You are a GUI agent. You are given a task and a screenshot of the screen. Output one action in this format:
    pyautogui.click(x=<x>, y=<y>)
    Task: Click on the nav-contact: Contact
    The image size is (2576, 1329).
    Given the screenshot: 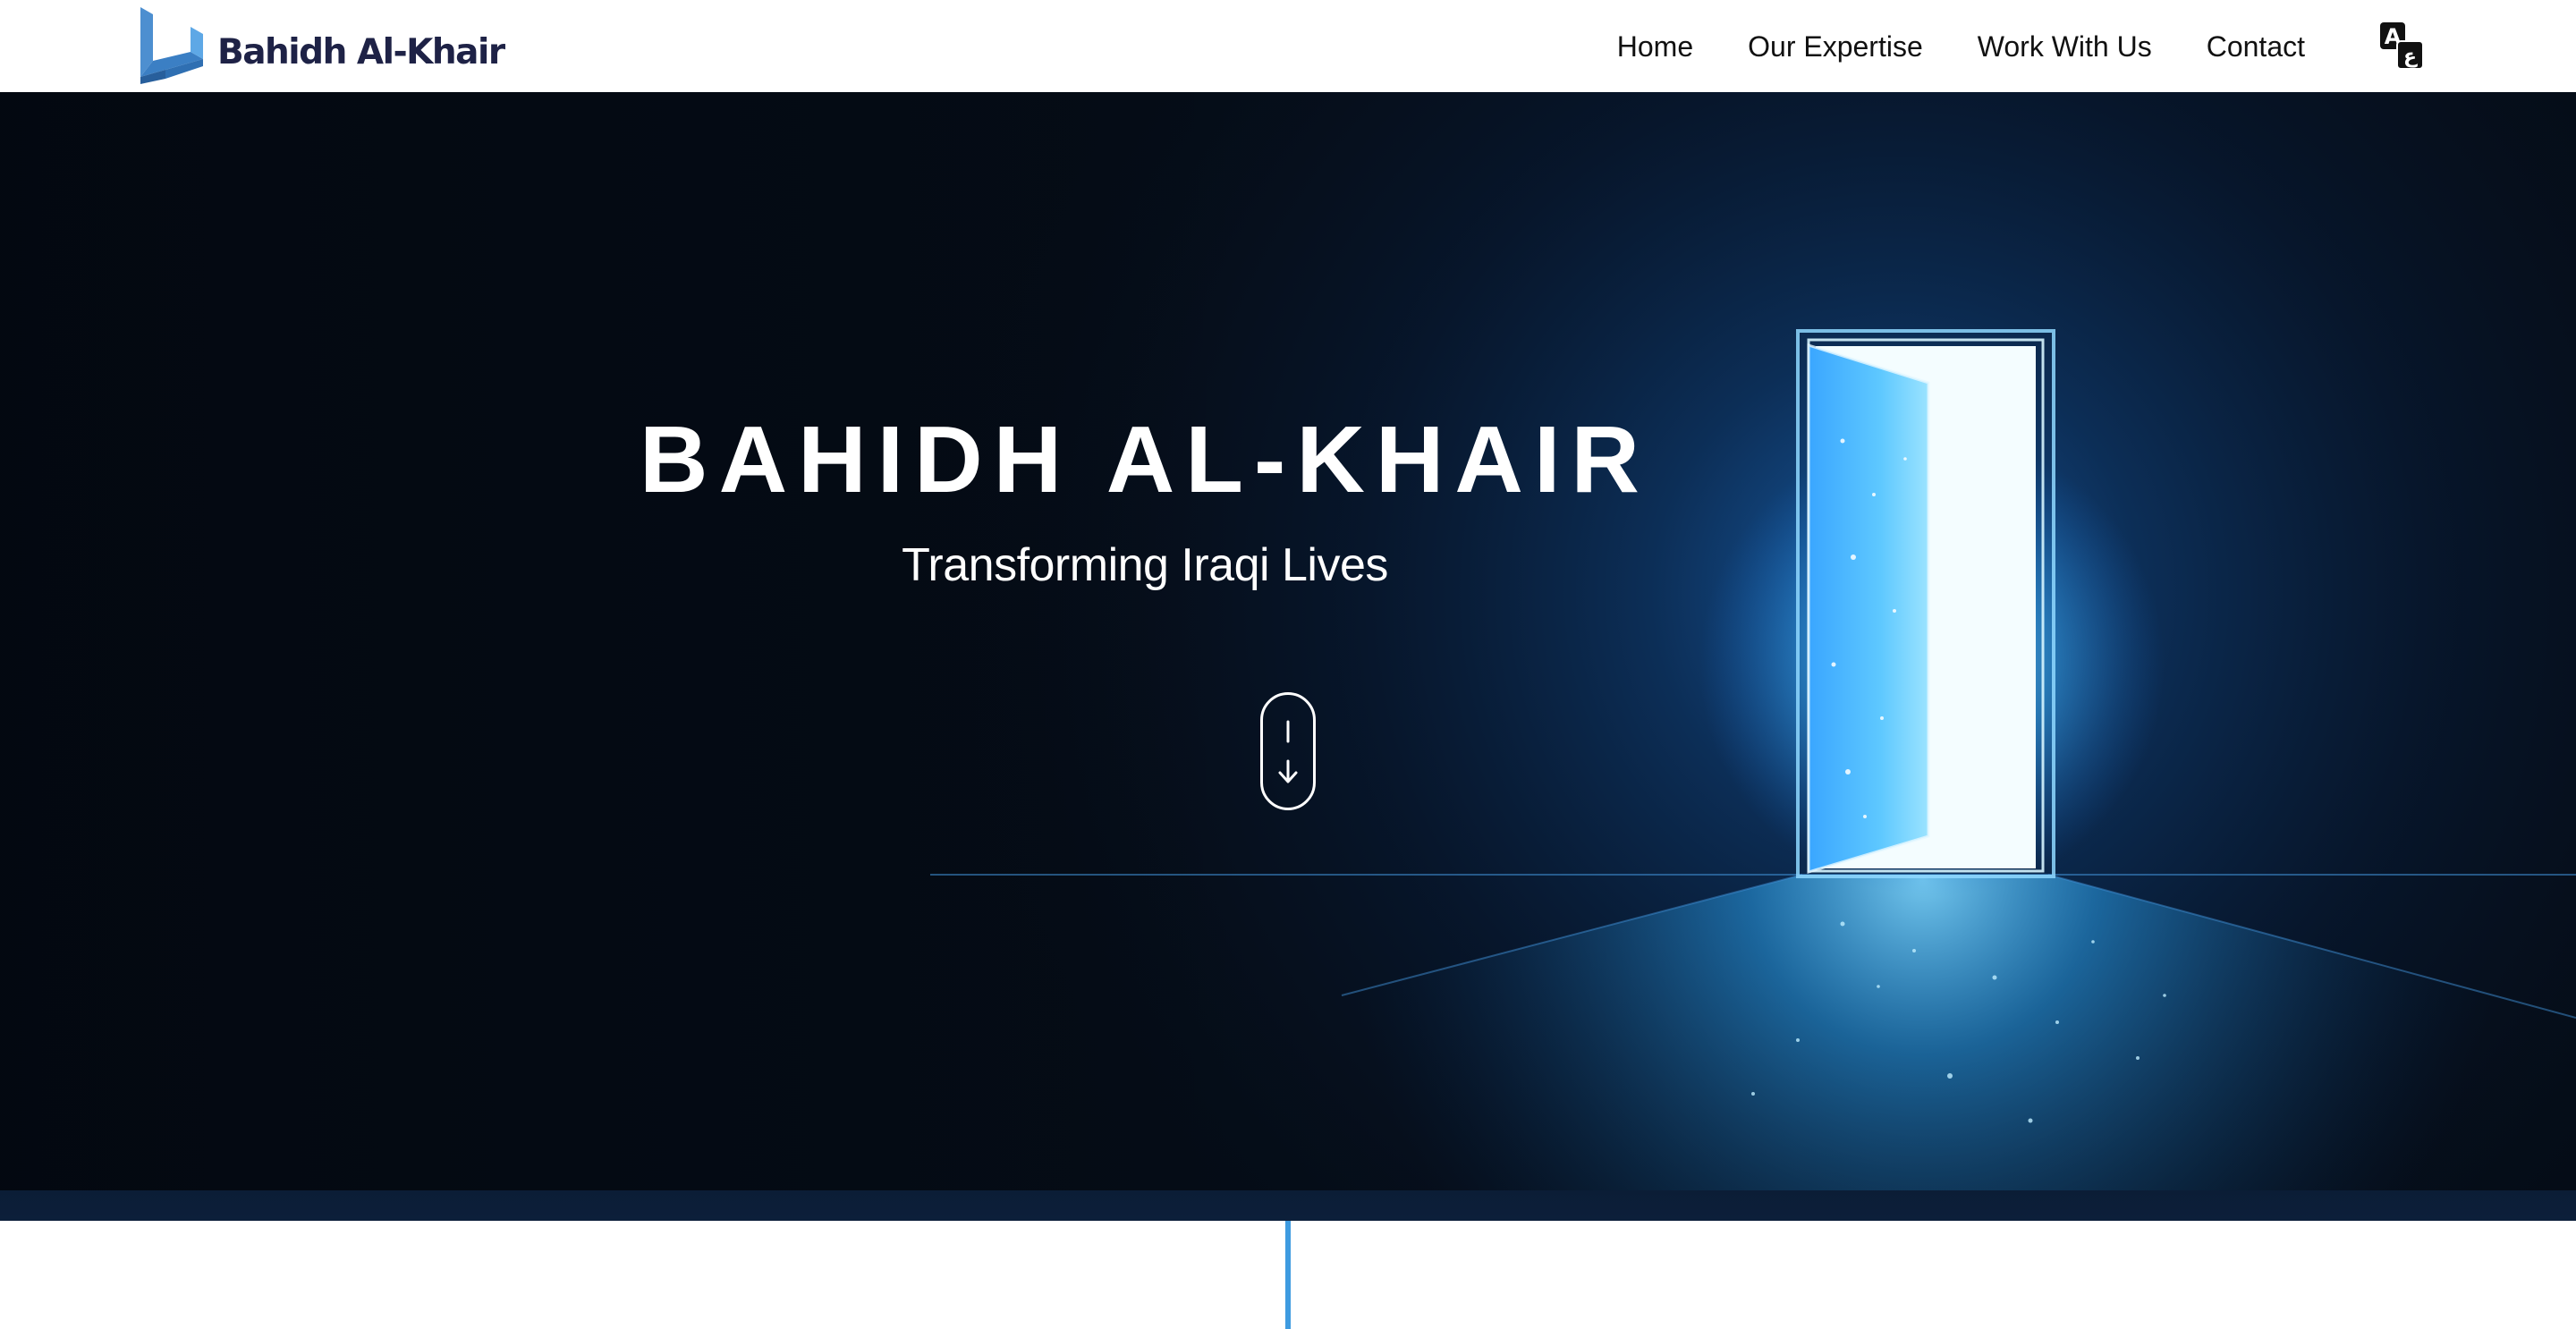 What is the action you would take?
    pyautogui.click(x=2256, y=46)
    